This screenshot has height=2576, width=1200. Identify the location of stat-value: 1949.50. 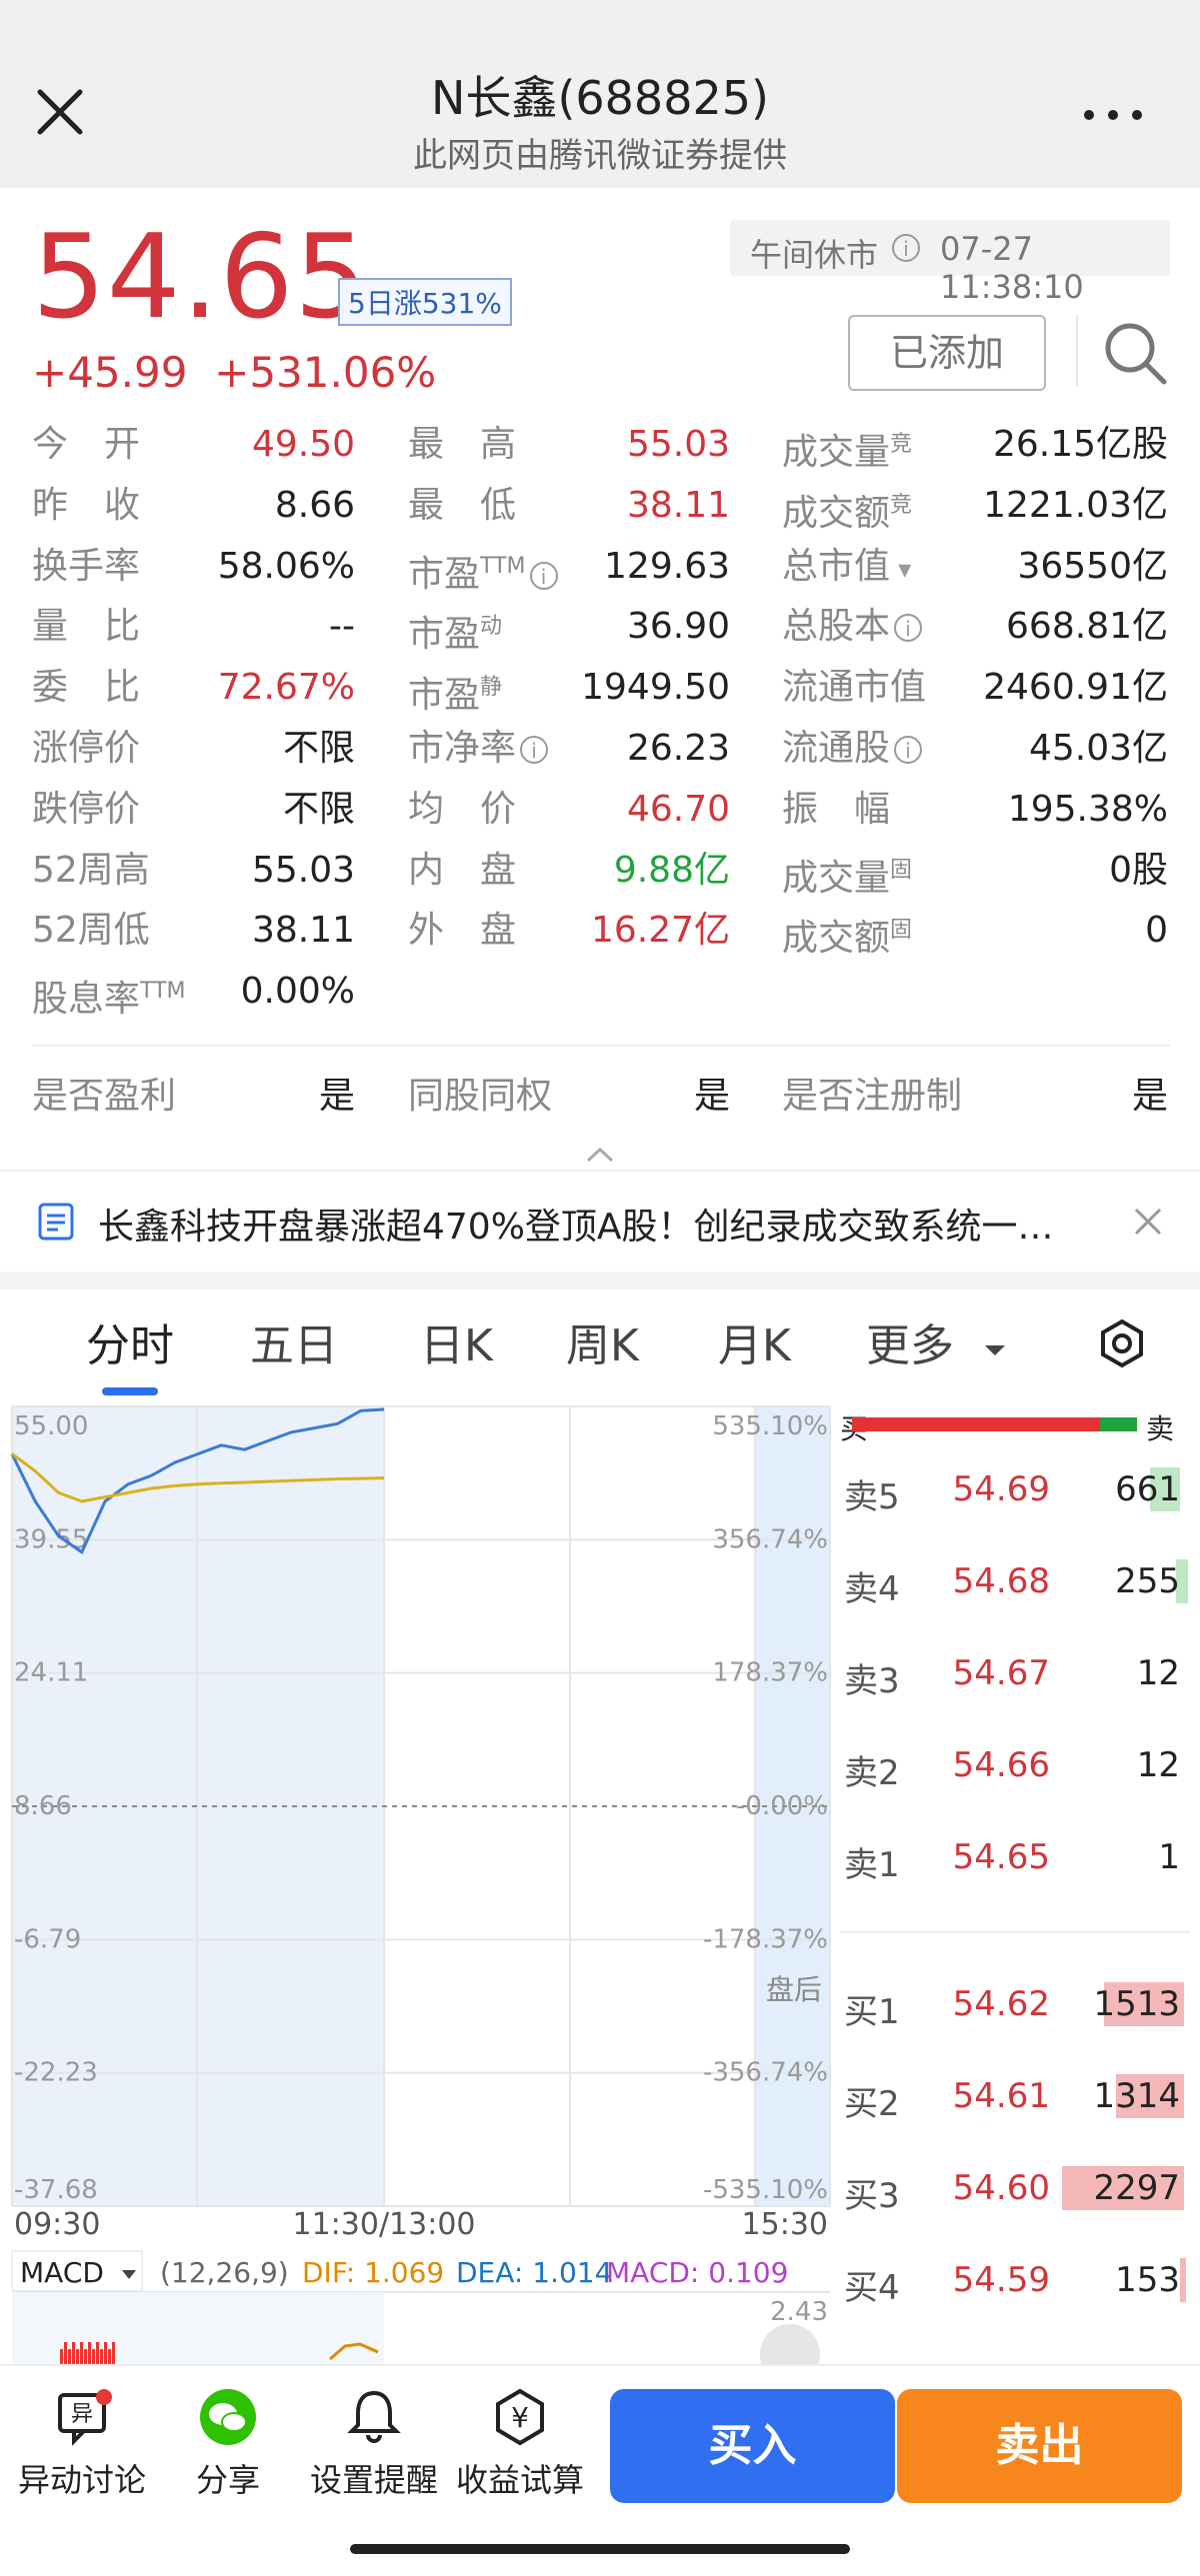
(655, 688).